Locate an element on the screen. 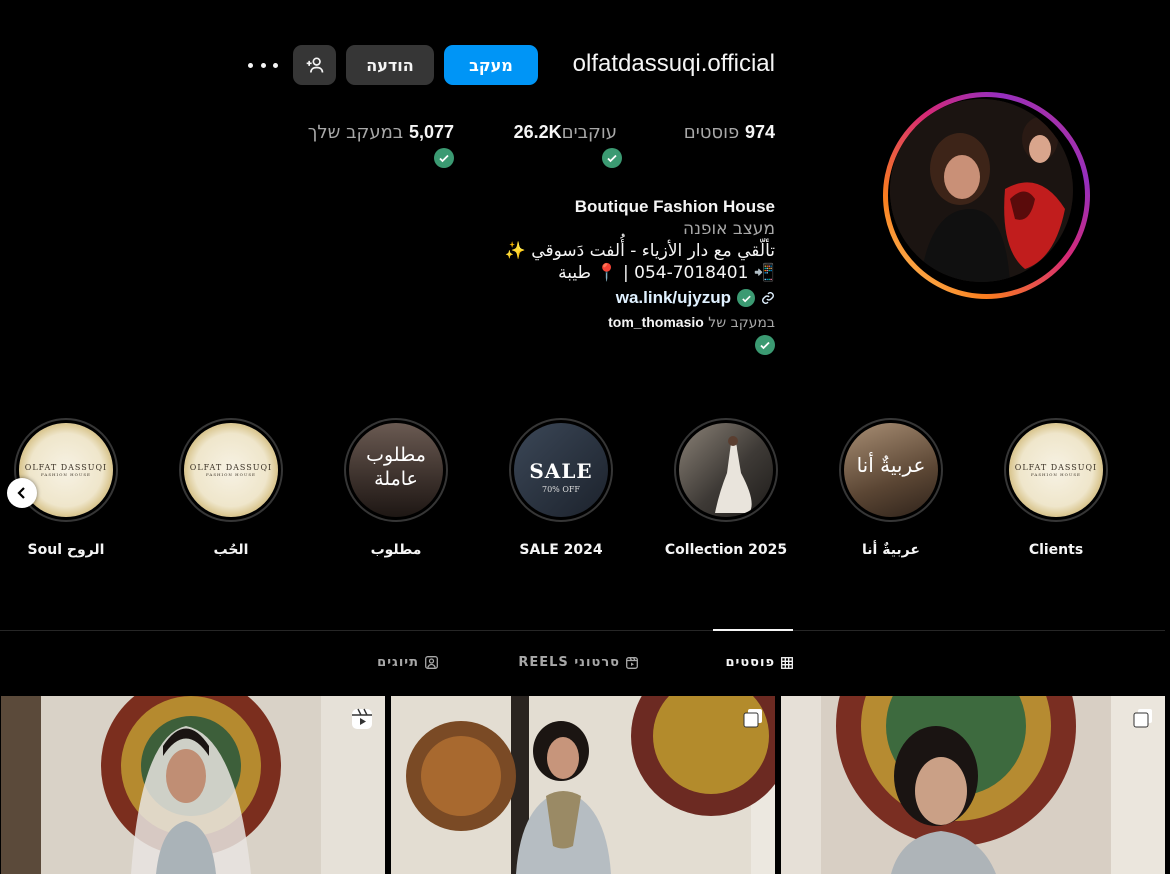  highlight-collection-2025: Collection 2025 is located at coordinates (726, 488).